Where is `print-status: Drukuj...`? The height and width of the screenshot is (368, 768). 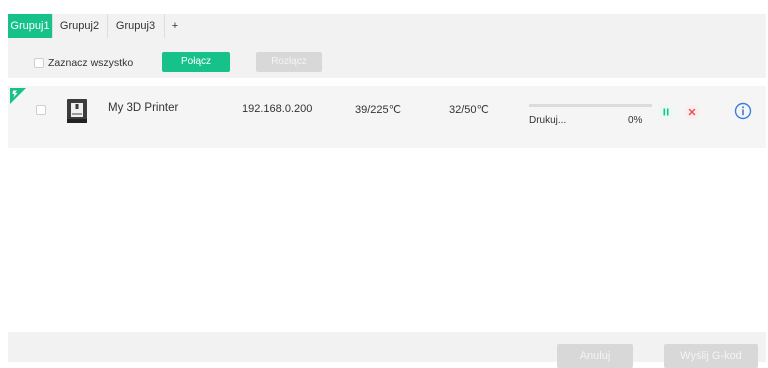 print-status: Drukuj... is located at coordinates (548, 120).